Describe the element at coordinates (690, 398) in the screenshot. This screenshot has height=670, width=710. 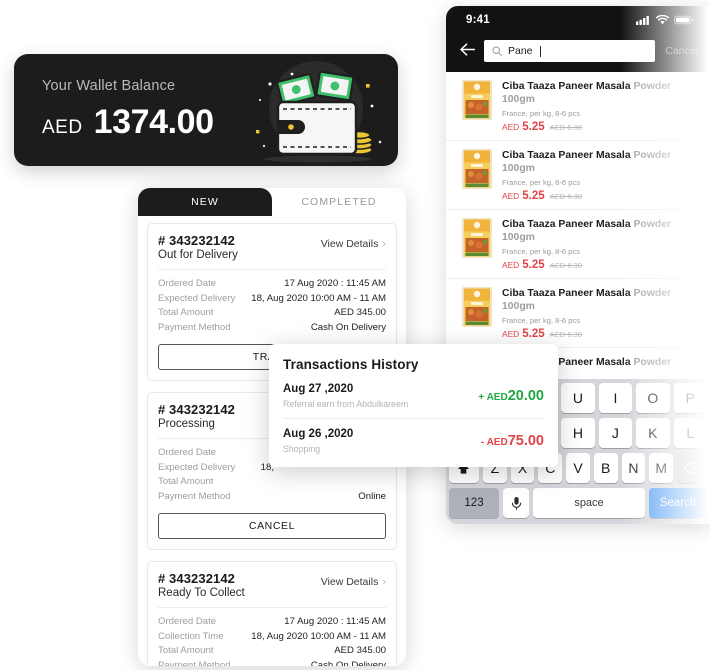
I see `key-p: P` at that location.